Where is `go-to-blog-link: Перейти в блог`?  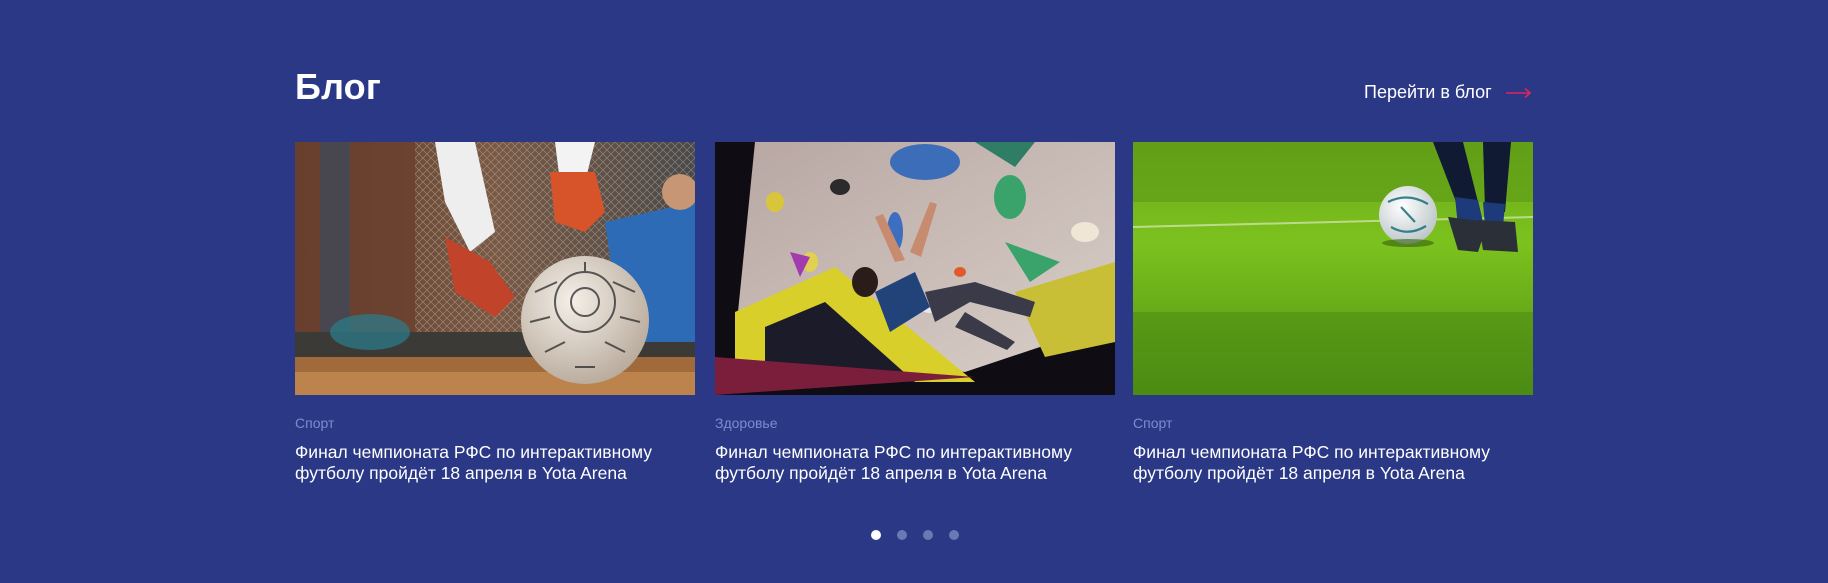
go-to-blog-link: Перейти в блог is located at coordinates (1448, 92).